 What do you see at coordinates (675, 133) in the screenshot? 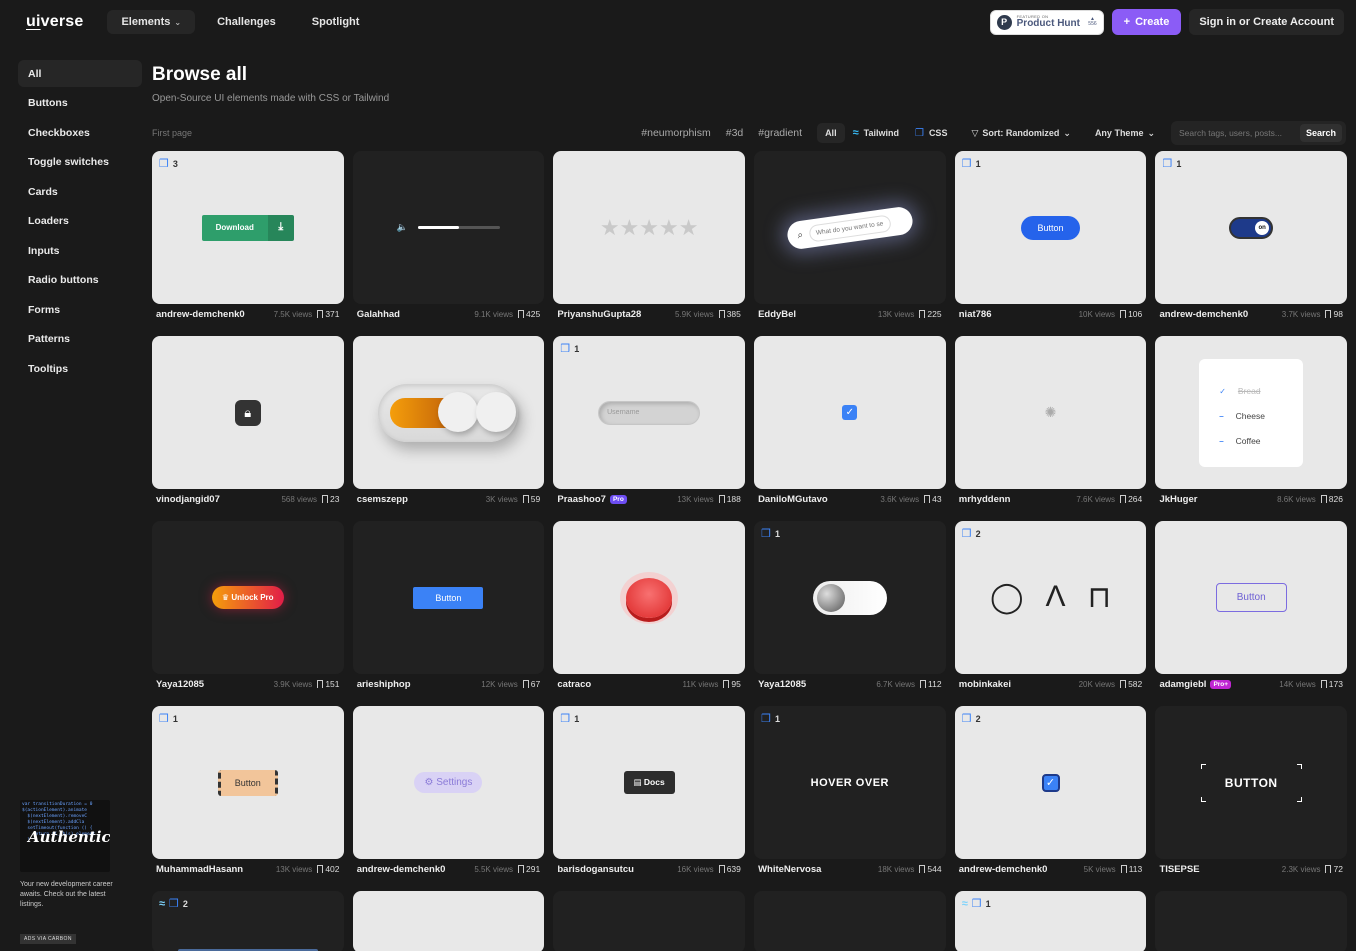
I see `tag-neumorphism: #neumorphism` at bounding box center [675, 133].